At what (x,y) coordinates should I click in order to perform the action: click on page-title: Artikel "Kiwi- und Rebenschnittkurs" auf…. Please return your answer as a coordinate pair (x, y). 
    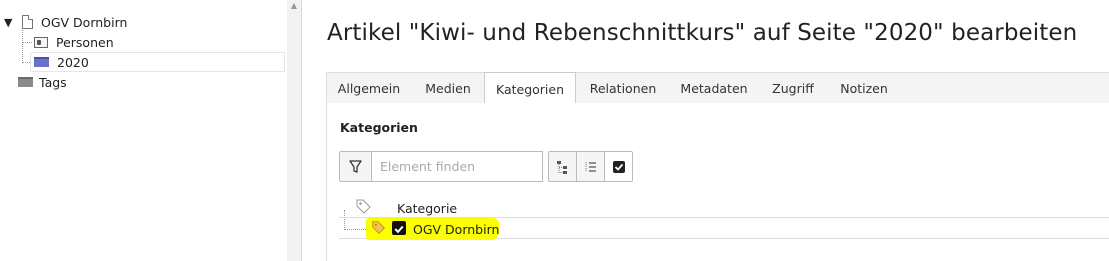
    Looking at the image, I should click on (702, 33).